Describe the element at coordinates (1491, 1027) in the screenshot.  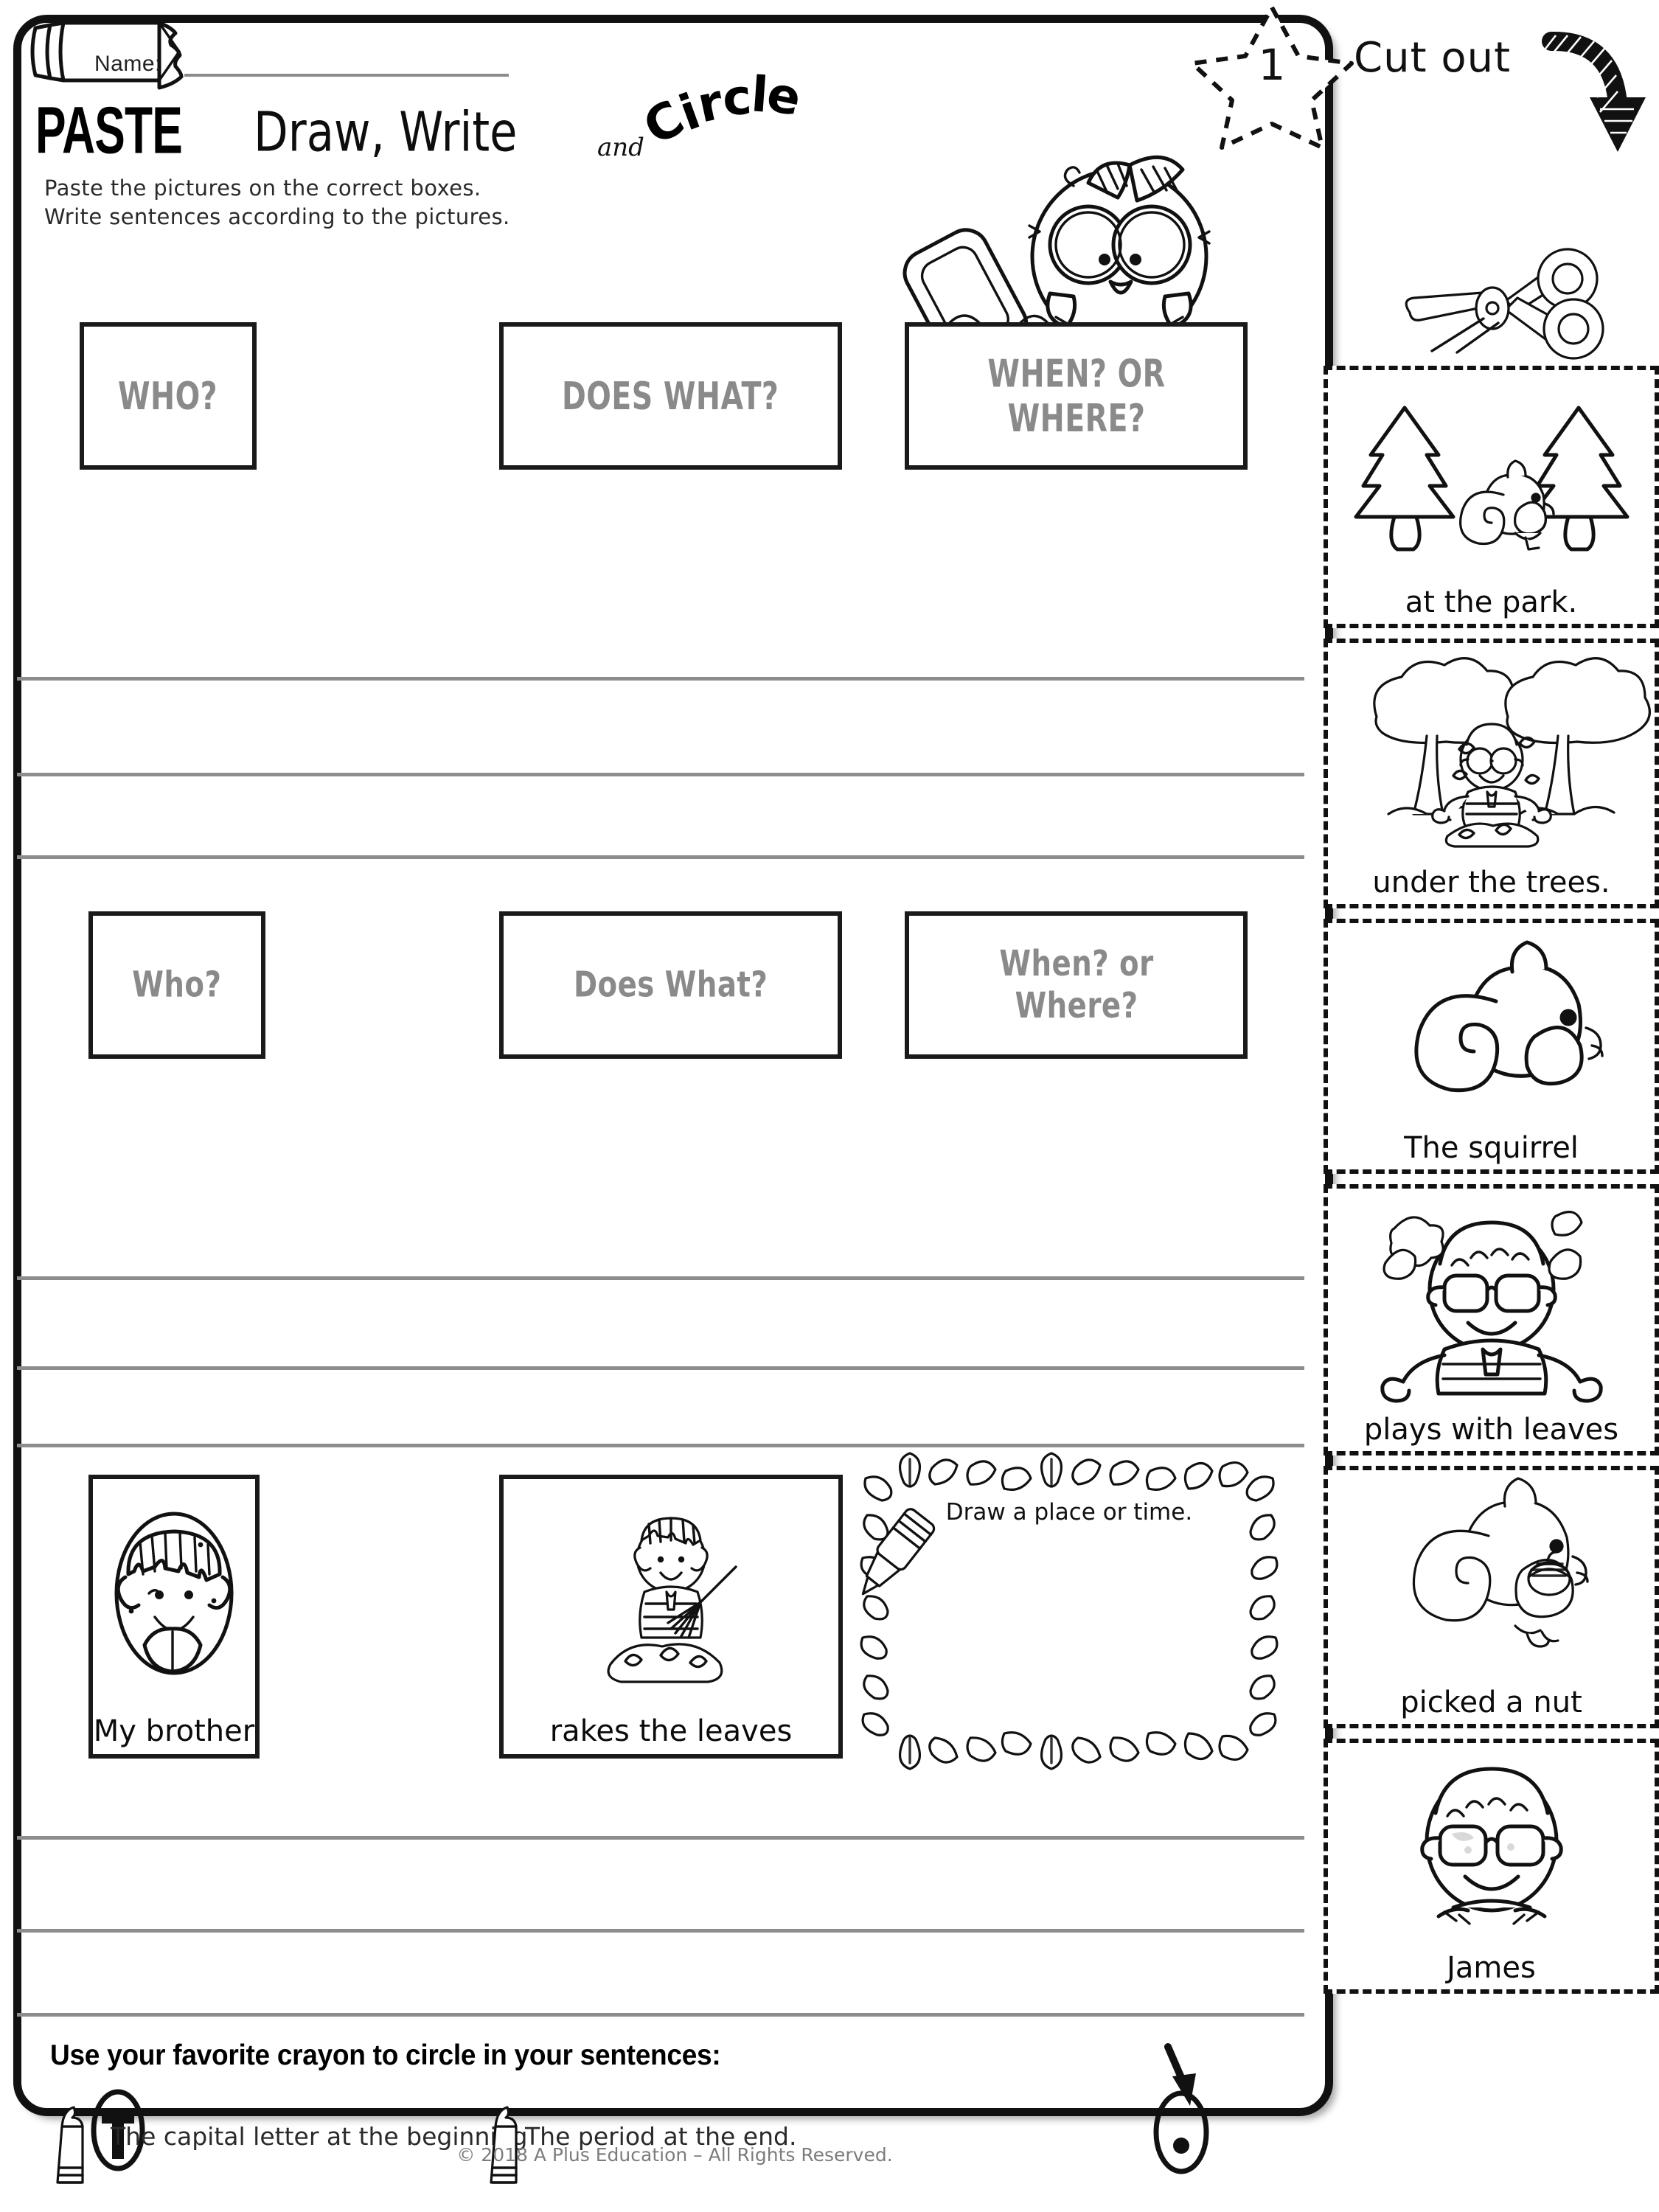
I see `squirrel-icon` at that location.